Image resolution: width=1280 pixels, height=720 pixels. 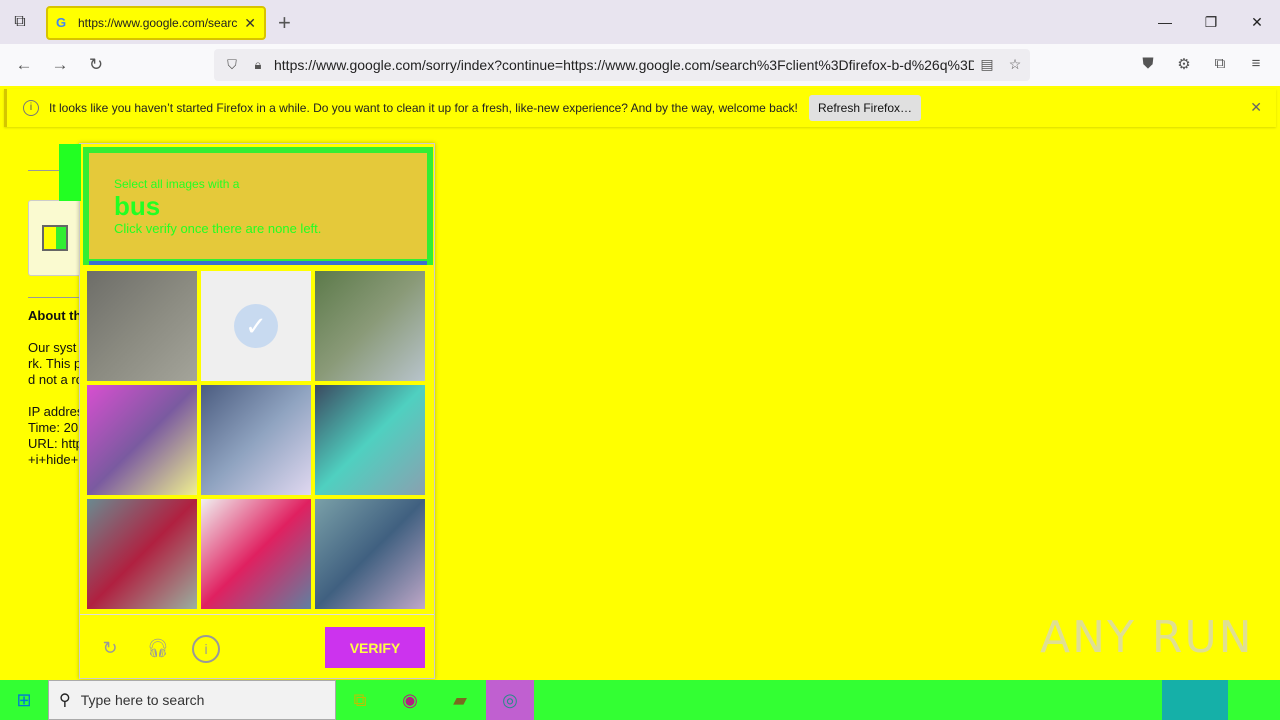 What do you see at coordinates (1220, 65) in the screenshot?
I see `extensions-icon: ⧉` at bounding box center [1220, 65].